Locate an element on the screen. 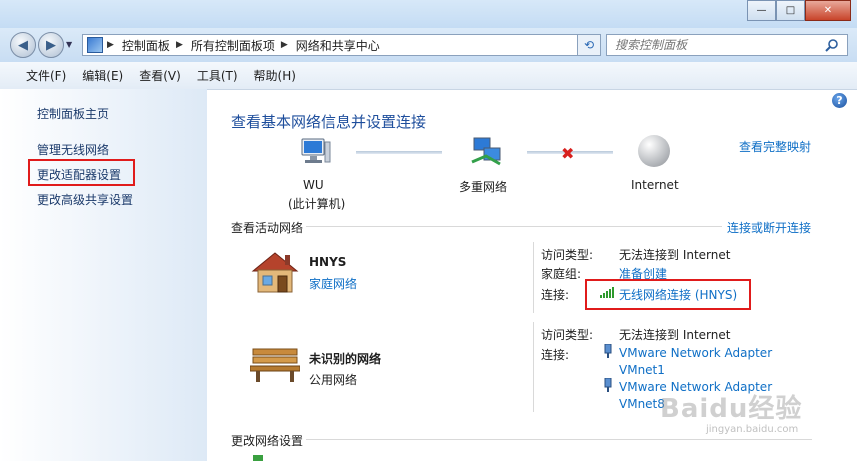 The height and width of the screenshot is (461, 857). network-type-link: 家庭网络 is located at coordinates (333, 283).